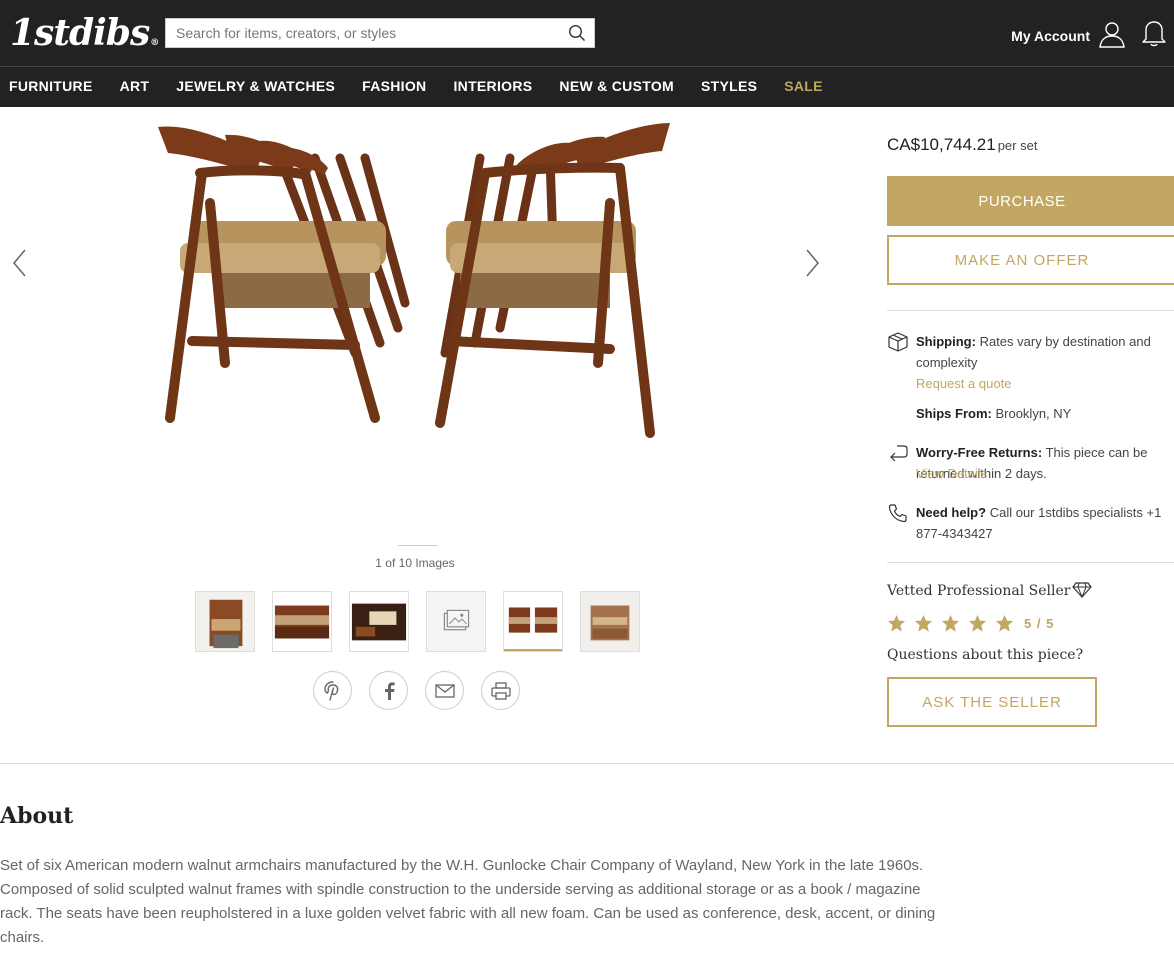  I want to click on questions-label: Questions about this piece?, so click(985, 655).